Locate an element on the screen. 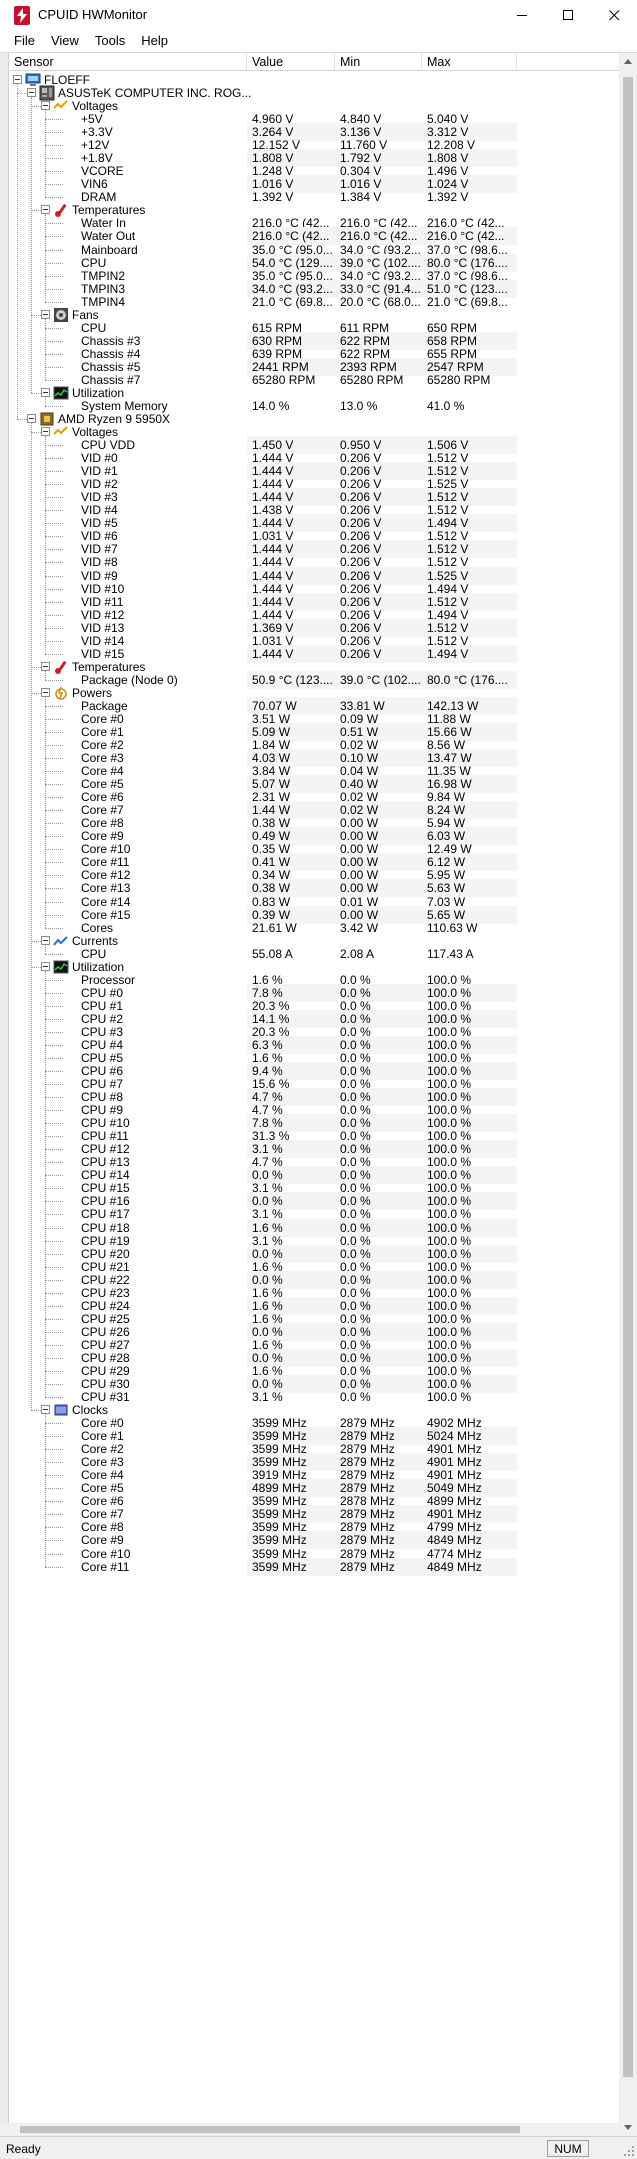  maximize-button is located at coordinates (568, 15).